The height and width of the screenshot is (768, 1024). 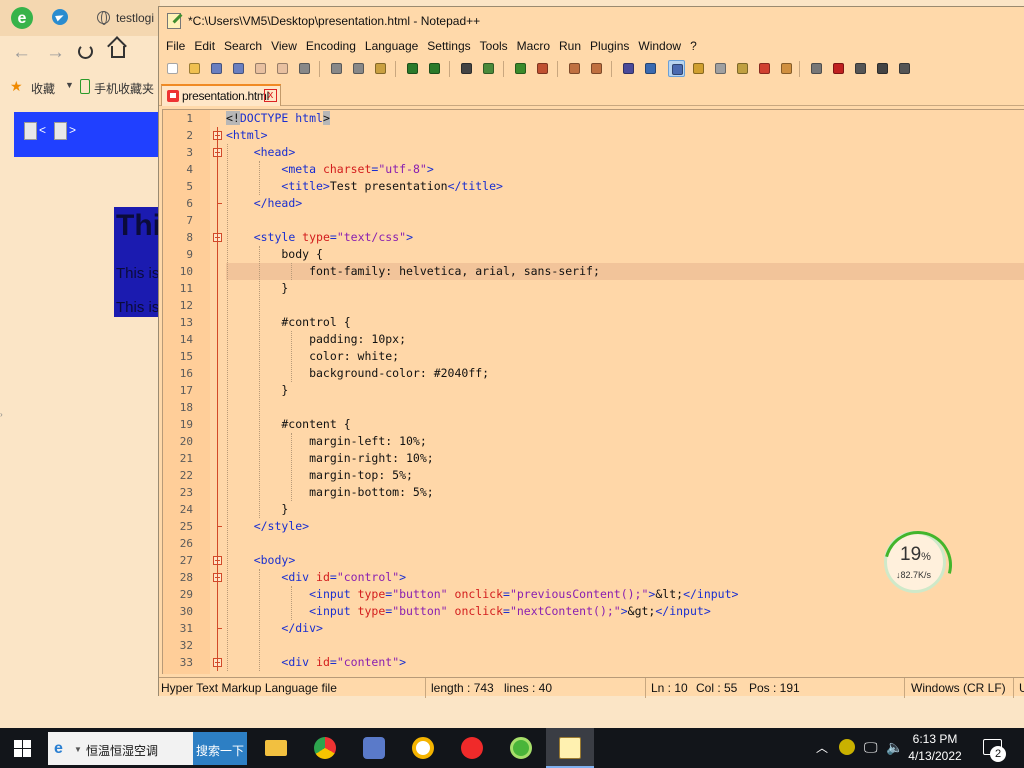 What do you see at coordinates (179, 47) in the screenshot?
I see `menu-file: File` at bounding box center [179, 47].